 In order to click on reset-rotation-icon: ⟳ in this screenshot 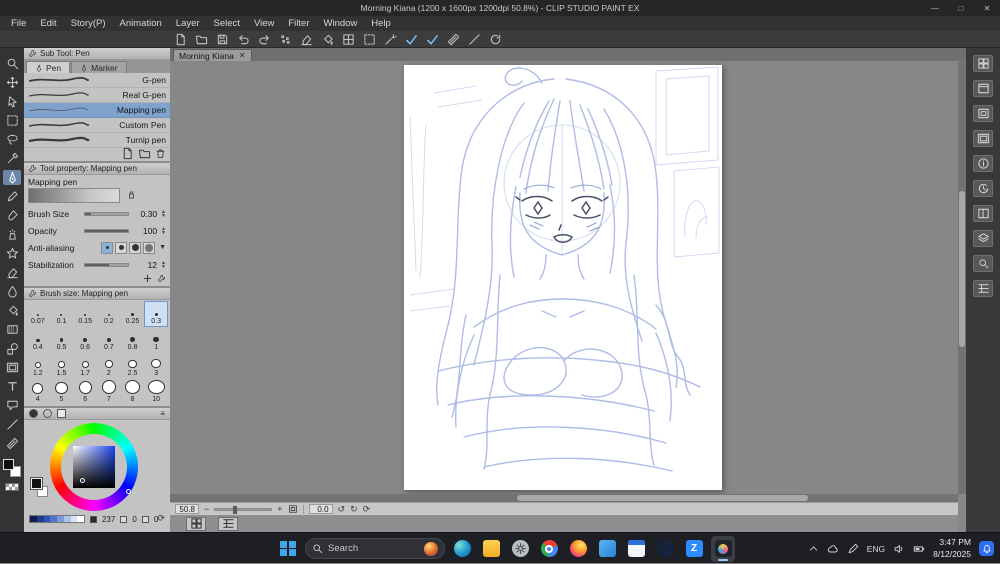, I will do `click(367, 509)`.